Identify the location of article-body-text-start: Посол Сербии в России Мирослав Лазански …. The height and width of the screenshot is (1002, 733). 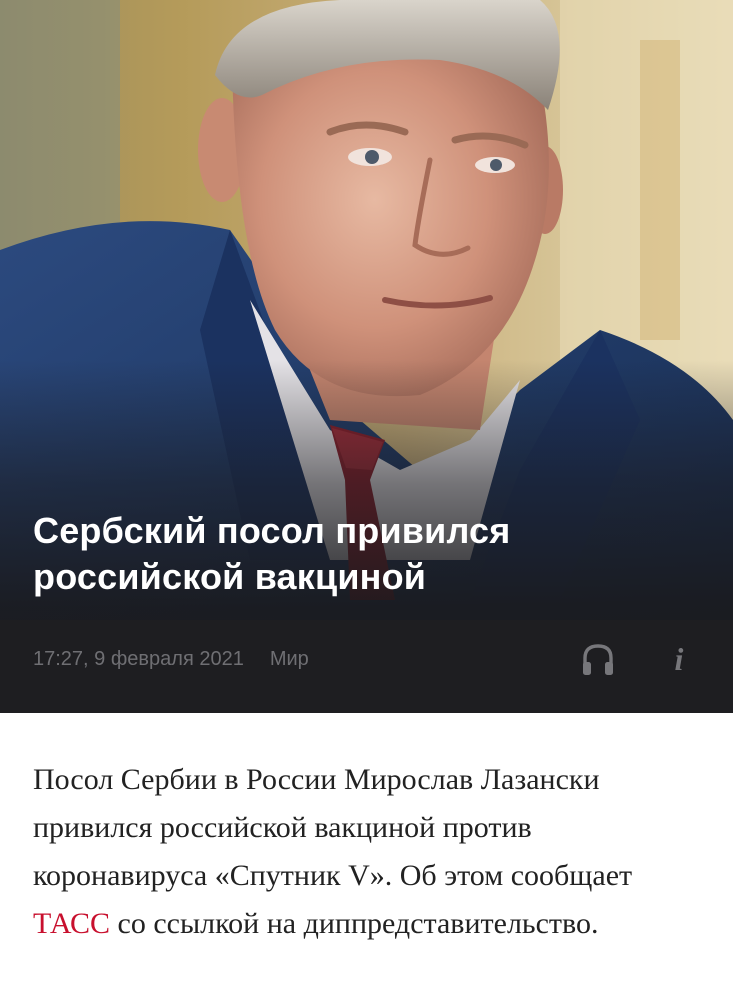
(333, 827).